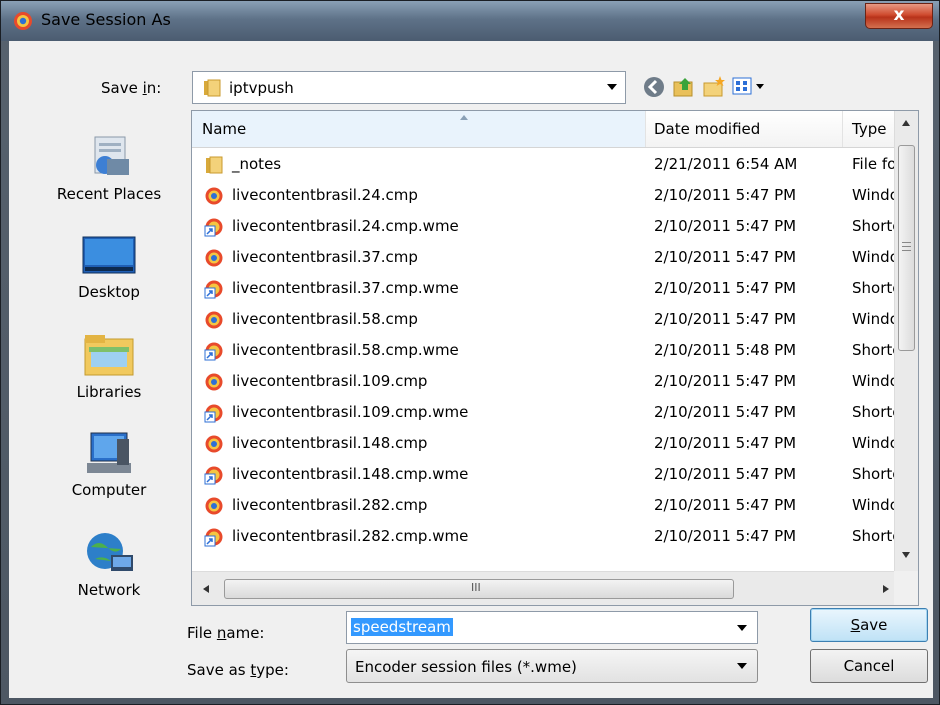 This screenshot has width=940, height=705. What do you see at coordinates (350, 474) in the screenshot?
I see `file-name-cell: livecontentbrasil.148.cmp.wme` at bounding box center [350, 474].